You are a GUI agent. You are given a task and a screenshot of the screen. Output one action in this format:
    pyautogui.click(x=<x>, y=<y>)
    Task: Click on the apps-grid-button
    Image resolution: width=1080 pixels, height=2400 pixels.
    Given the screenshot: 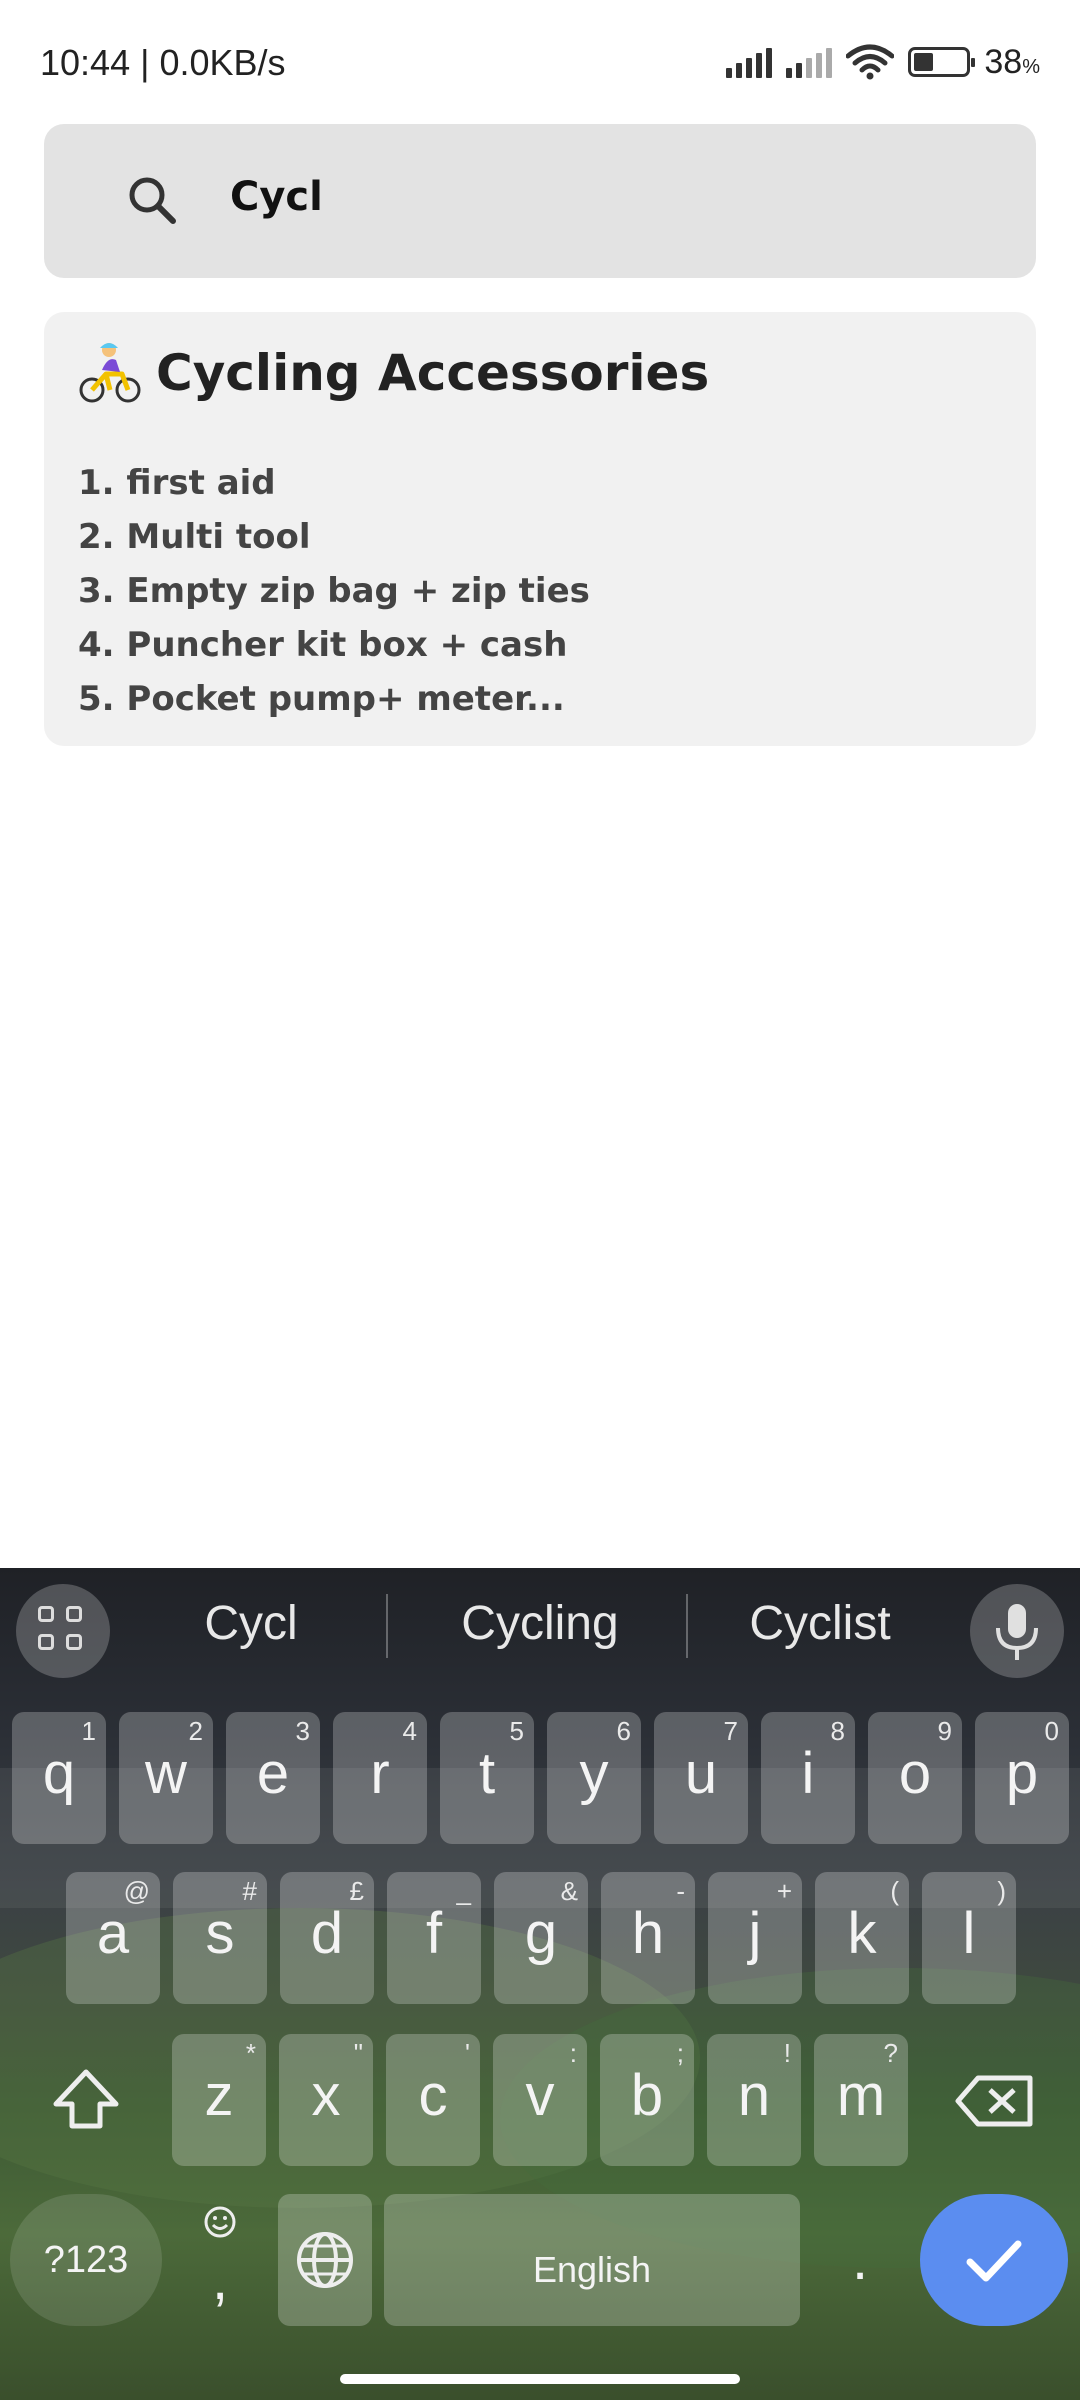 What is the action you would take?
    pyautogui.click(x=63, y=1631)
    